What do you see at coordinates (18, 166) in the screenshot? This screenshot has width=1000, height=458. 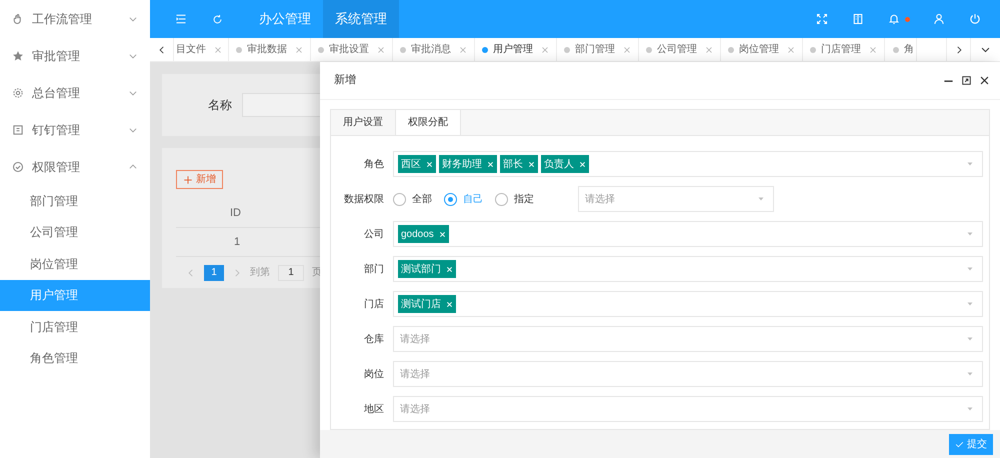 I see `shield-check-icon` at bounding box center [18, 166].